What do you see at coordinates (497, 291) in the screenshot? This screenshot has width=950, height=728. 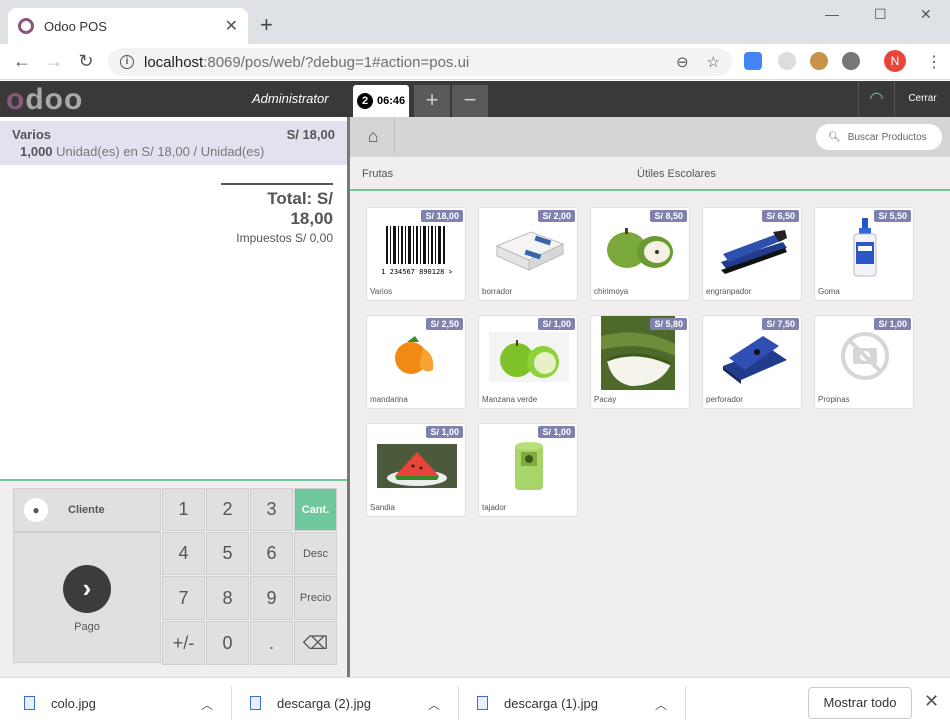 I see `product-name: borrador` at bounding box center [497, 291].